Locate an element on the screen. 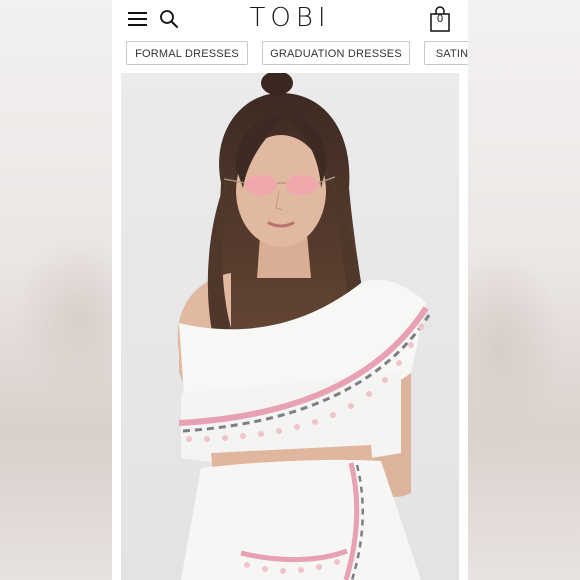 This screenshot has height=580, width=580. chip-satin: SATIN is located at coordinates (446, 53).